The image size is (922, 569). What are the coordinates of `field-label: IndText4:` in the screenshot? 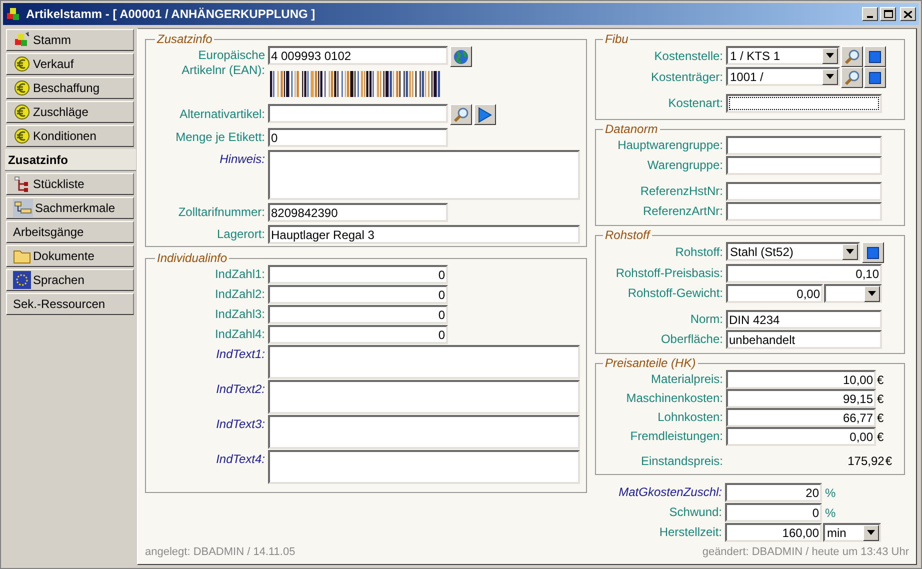 It's located at (240, 459).